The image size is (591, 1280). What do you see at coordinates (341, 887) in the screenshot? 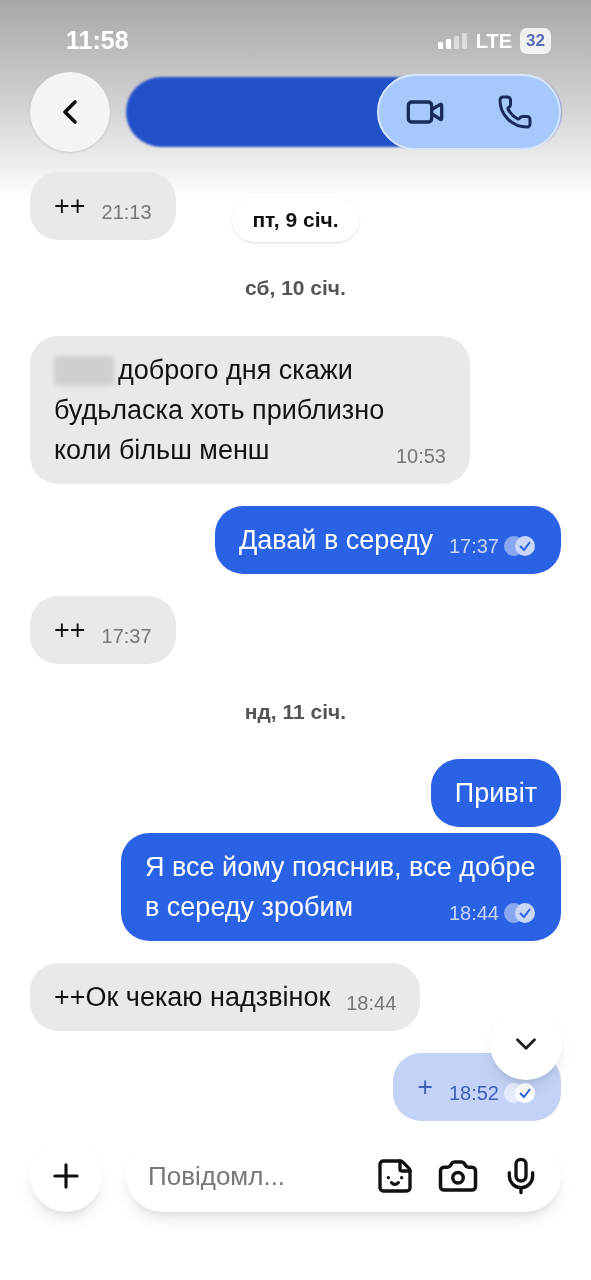
I see `message-text: Я все йому пояснив, все добре в середу зробим 18:44` at bounding box center [341, 887].